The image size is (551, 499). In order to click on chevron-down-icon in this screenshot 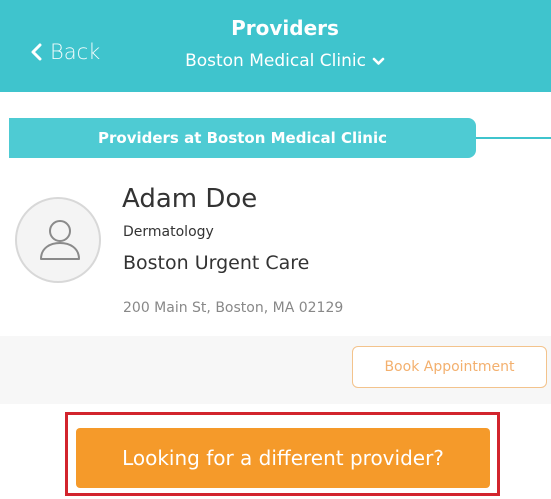, I will do `click(378, 61)`.